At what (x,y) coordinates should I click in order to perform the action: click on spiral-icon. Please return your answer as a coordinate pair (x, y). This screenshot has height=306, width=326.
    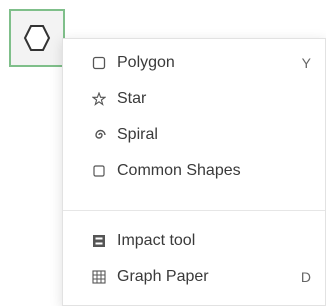
    Looking at the image, I should click on (99, 135).